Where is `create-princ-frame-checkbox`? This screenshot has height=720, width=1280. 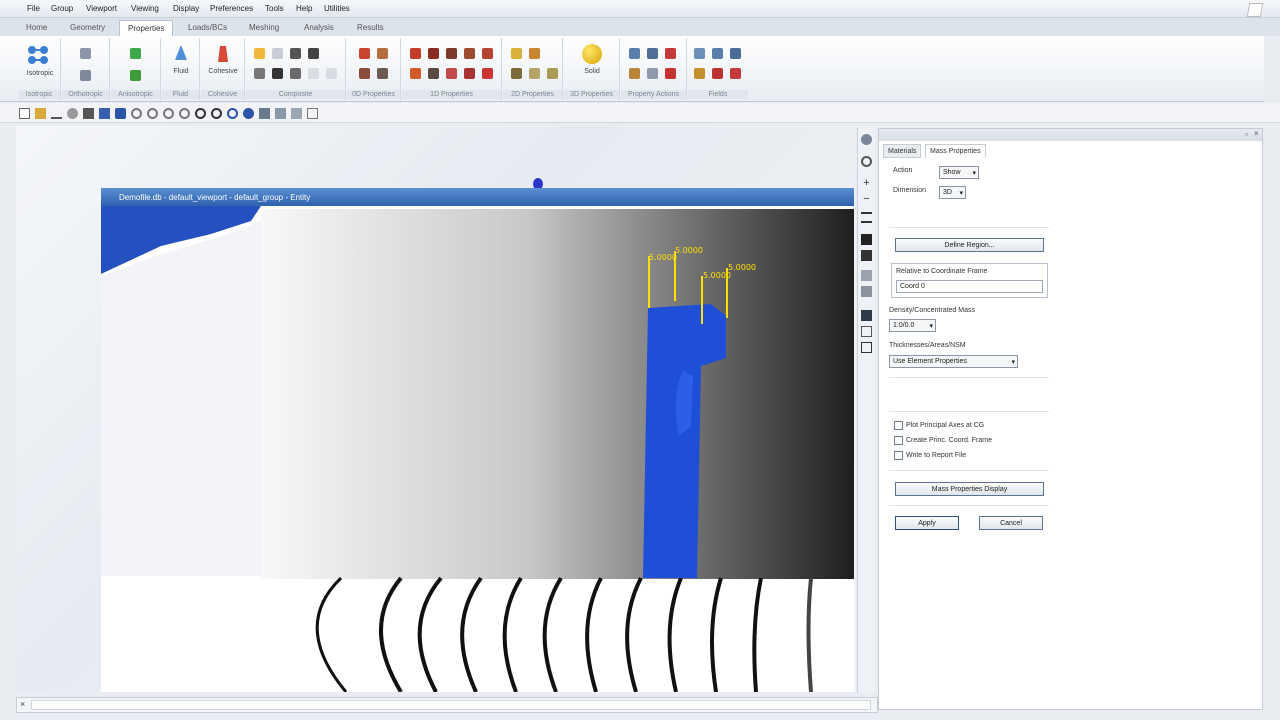 create-princ-frame-checkbox is located at coordinates (898, 440).